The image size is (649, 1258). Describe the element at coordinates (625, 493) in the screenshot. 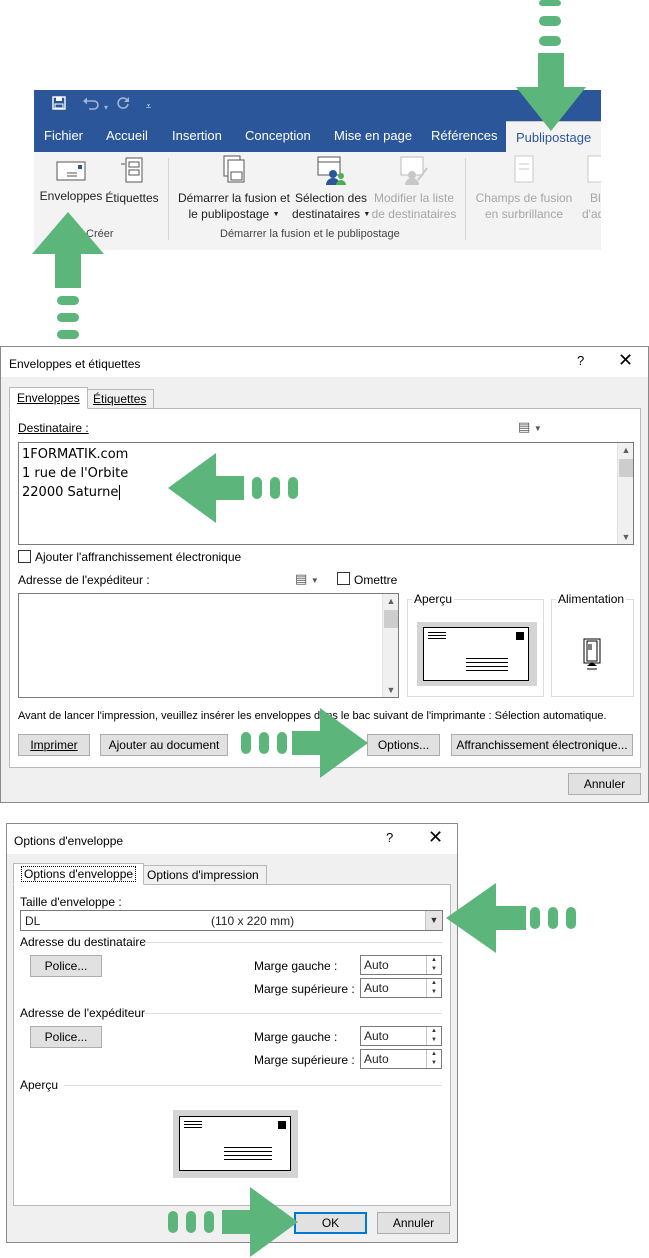

I see `recipient-scrollbar: ▲ ▼` at that location.